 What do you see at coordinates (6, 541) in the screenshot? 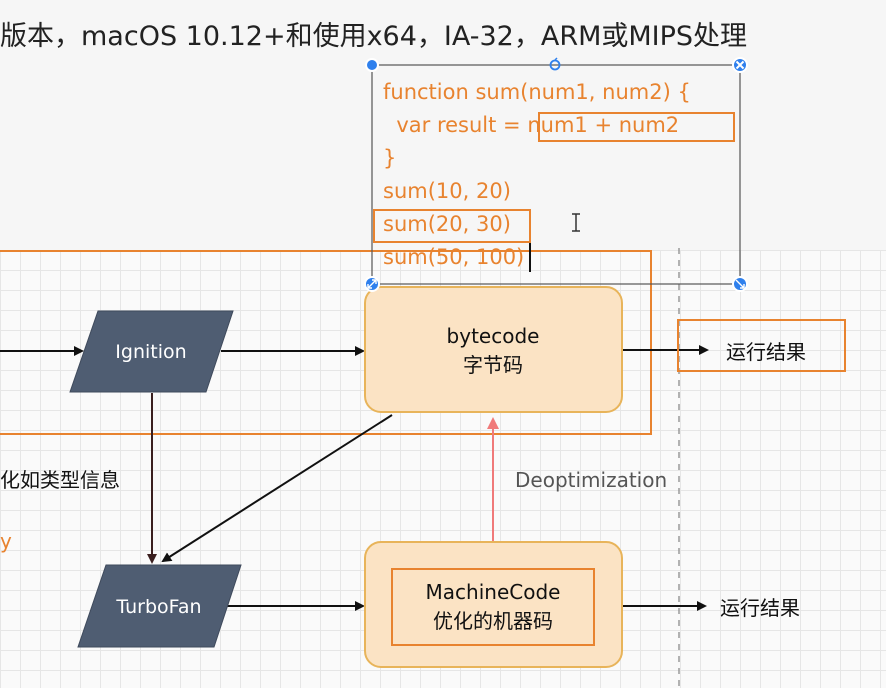
I see `orange-fragment-label: y` at bounding box center [6, 541].